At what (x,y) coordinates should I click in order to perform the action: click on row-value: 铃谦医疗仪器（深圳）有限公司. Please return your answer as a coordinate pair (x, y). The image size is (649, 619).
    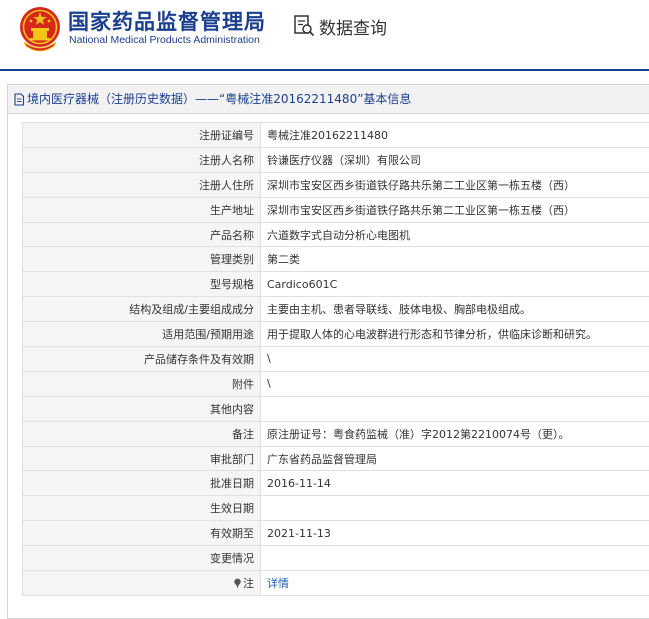
    Looking at the image, I should click on (454, 159).